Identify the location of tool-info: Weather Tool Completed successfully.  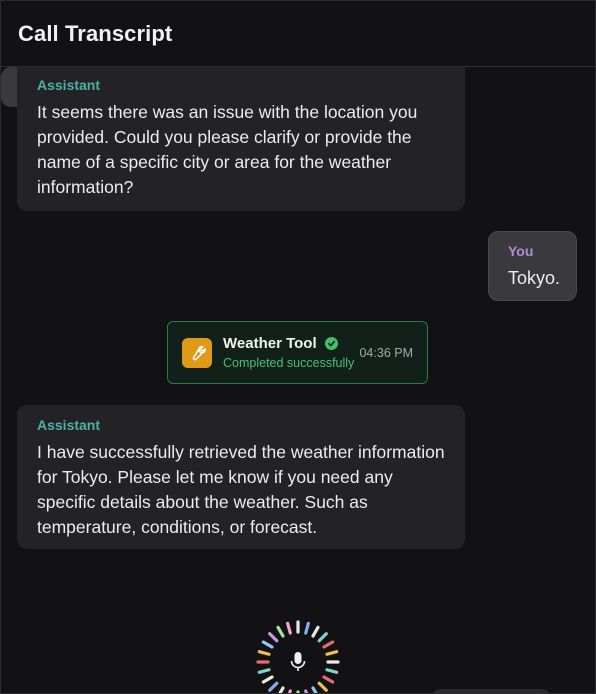
(291, 352).